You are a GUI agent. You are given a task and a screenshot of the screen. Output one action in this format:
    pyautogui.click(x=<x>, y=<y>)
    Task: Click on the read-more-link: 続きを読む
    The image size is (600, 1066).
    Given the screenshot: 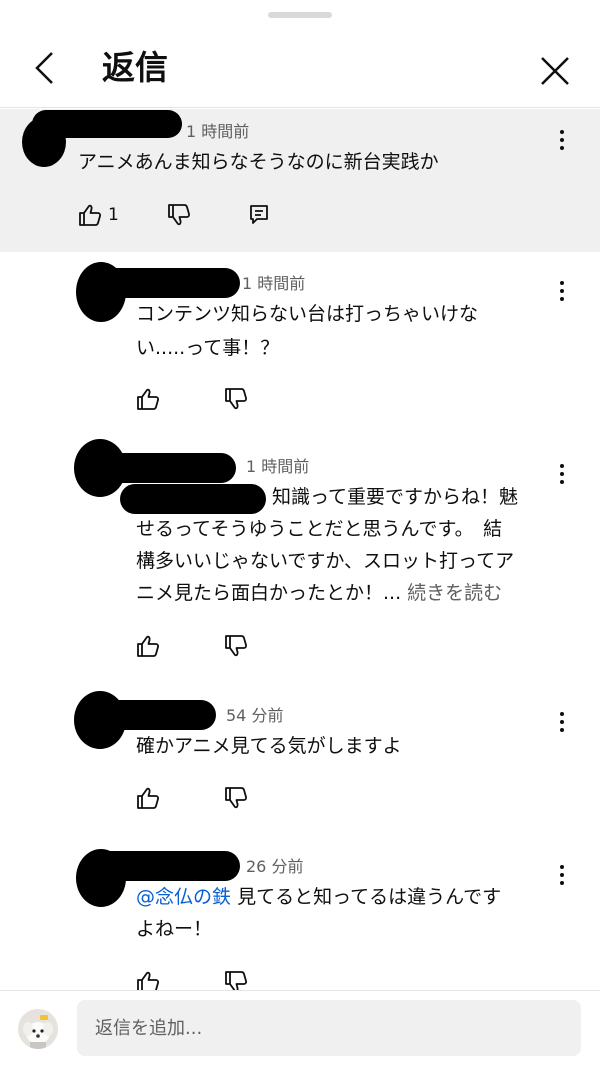 What is the action you would take?
    pyautogui.click(x=454, y=593)
    